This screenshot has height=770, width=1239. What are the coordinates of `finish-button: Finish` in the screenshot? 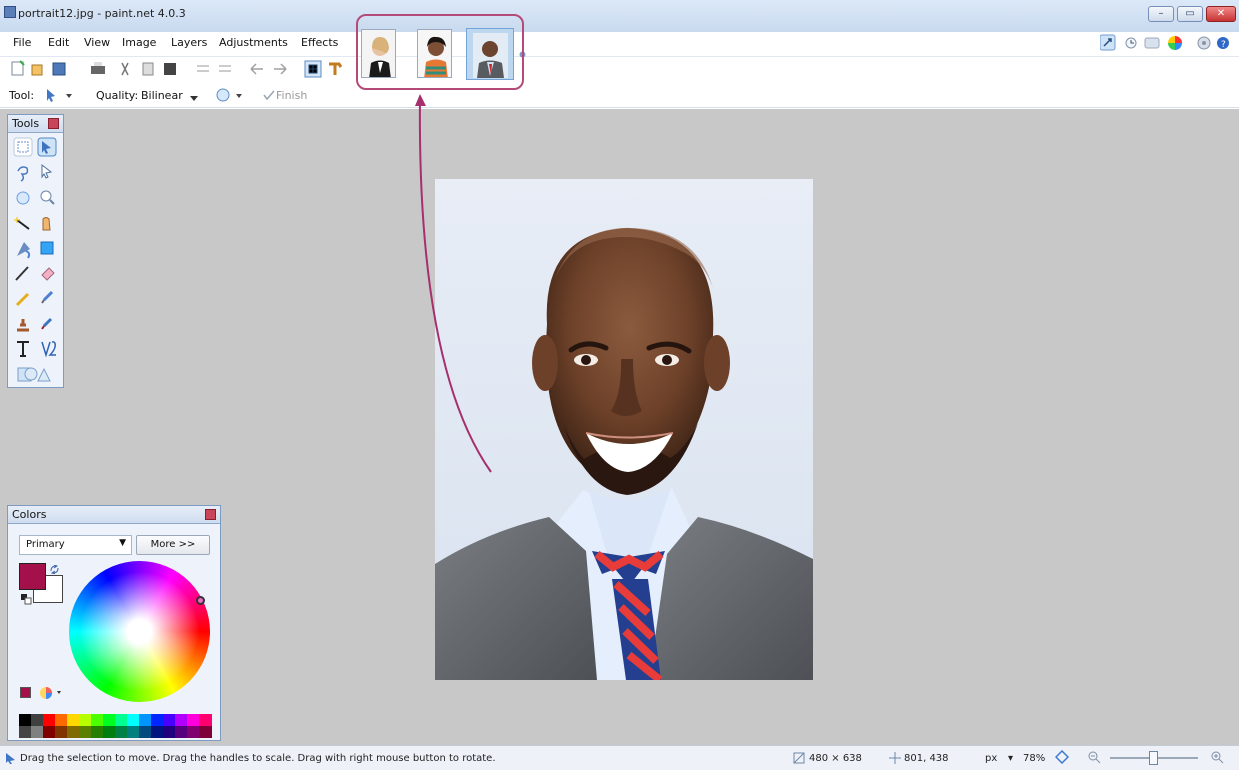 It's located at (291, 95).